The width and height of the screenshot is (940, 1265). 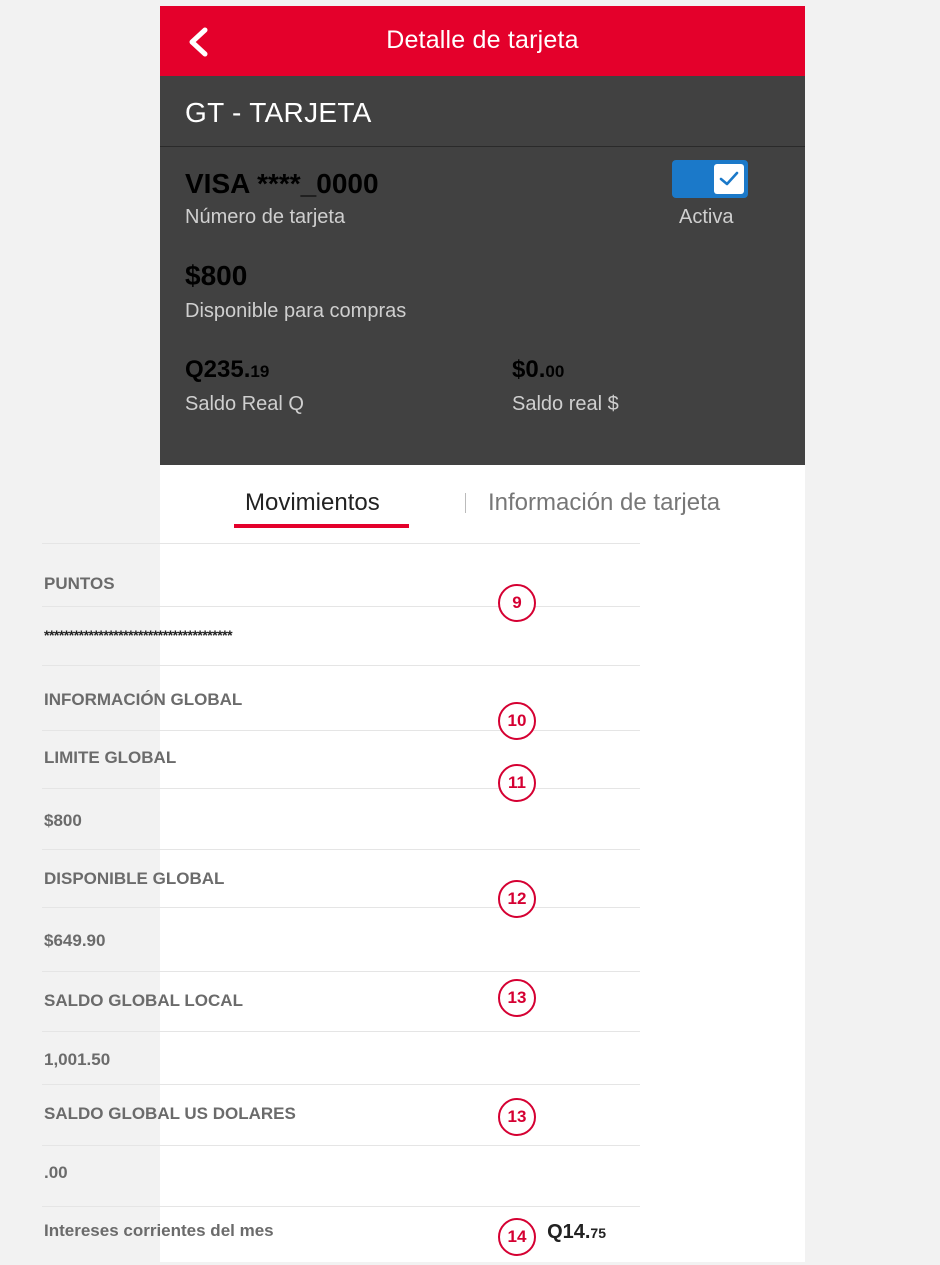 I want to click on balance-q-cents: 19, so click(x=260, y=371).